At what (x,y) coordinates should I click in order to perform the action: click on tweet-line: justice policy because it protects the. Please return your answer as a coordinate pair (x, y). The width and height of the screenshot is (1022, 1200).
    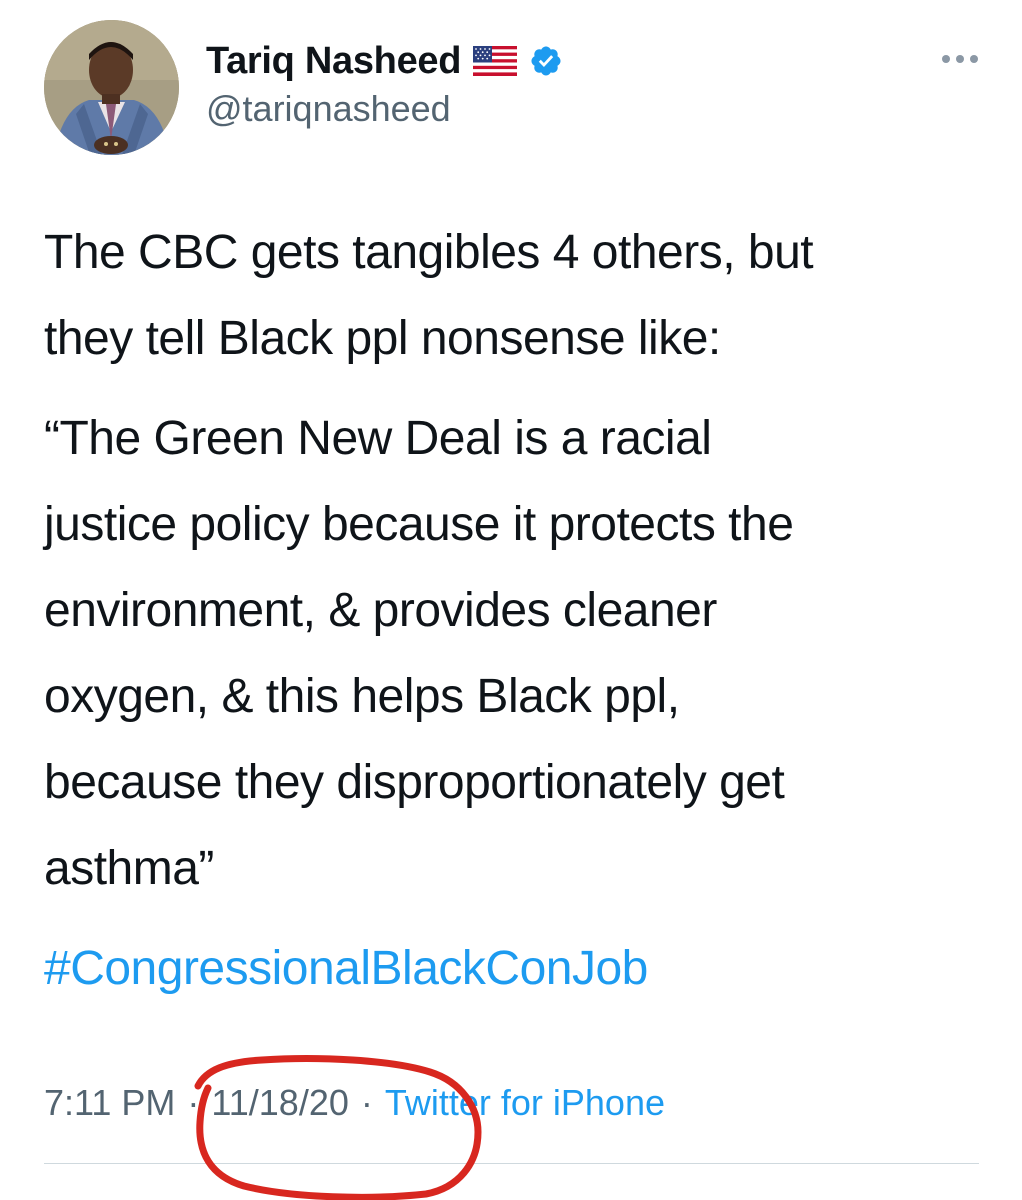
    Looking at the image, I should click on (419, 524).